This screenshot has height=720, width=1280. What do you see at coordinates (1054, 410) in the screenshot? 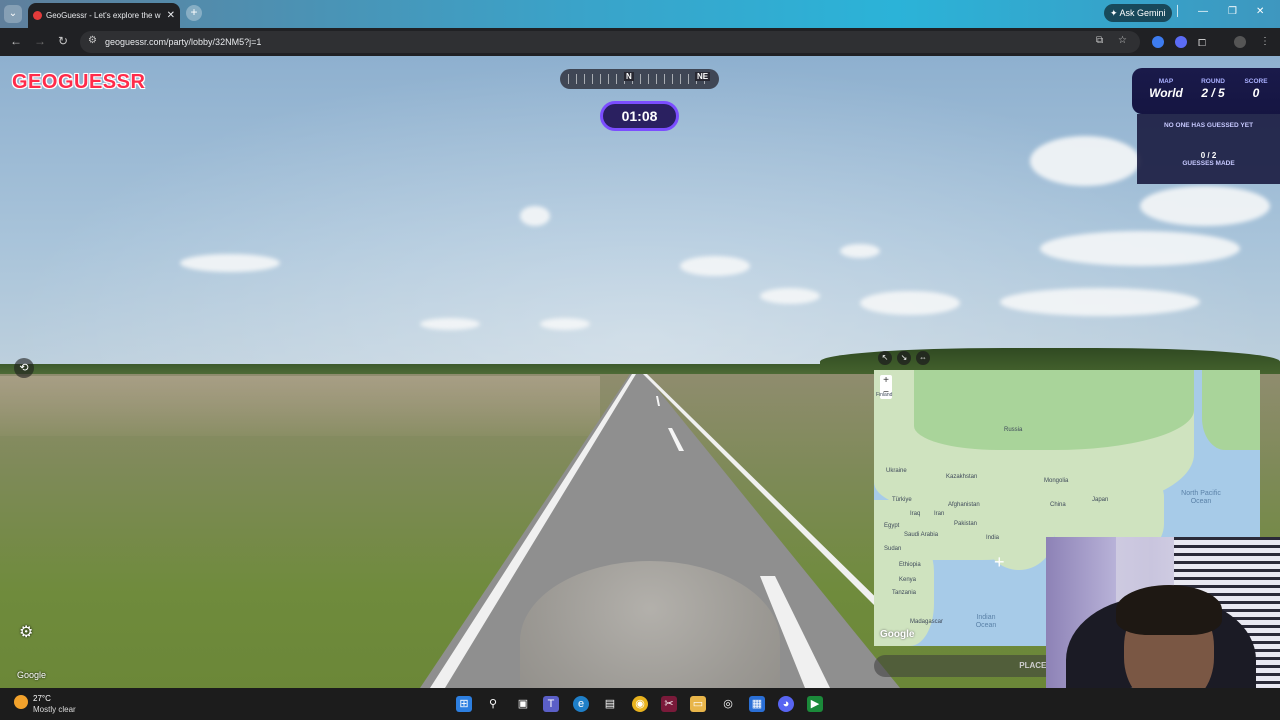
I see `map-land-russia` at bounding box center [1054, 410].